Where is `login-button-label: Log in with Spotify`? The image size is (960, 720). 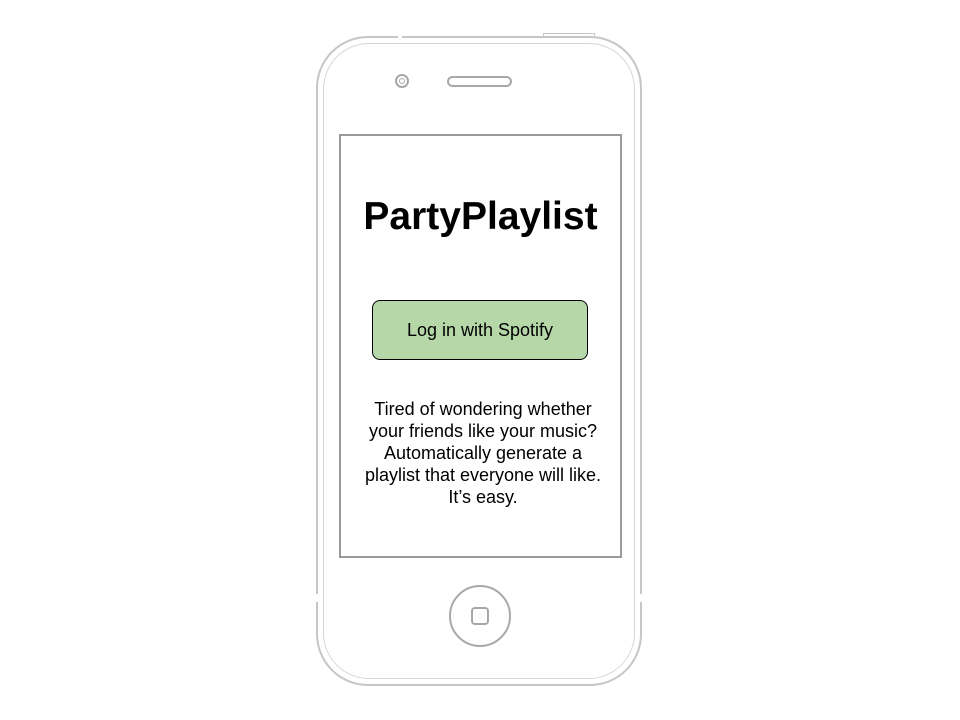
login-button-label: Log in with Spotify is located at coordinates (480, 329).